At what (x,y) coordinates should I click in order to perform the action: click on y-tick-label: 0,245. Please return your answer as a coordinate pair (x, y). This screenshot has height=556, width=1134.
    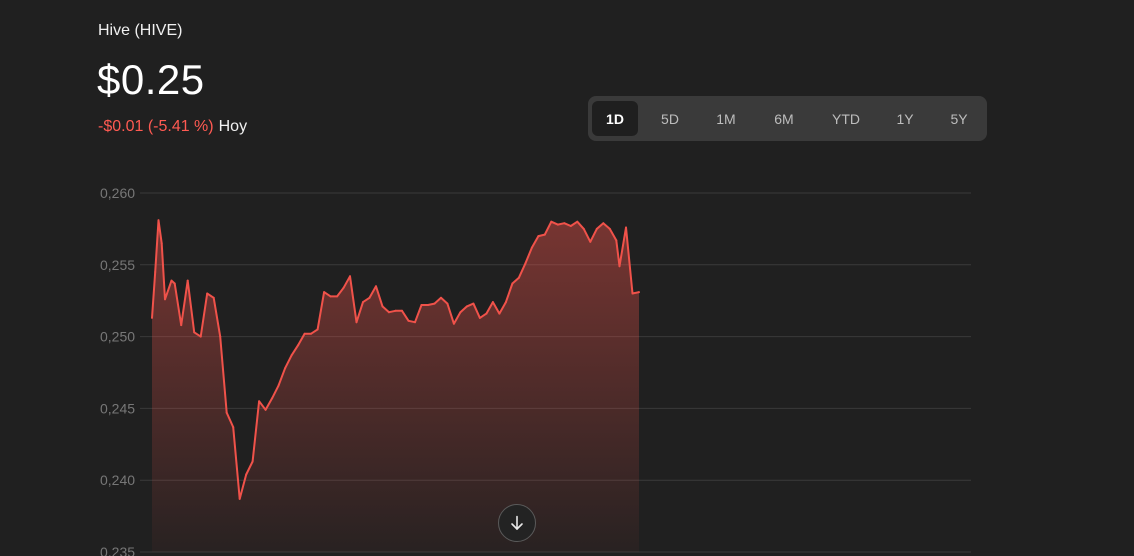
    Looking at the image, I should click on (117, 408).